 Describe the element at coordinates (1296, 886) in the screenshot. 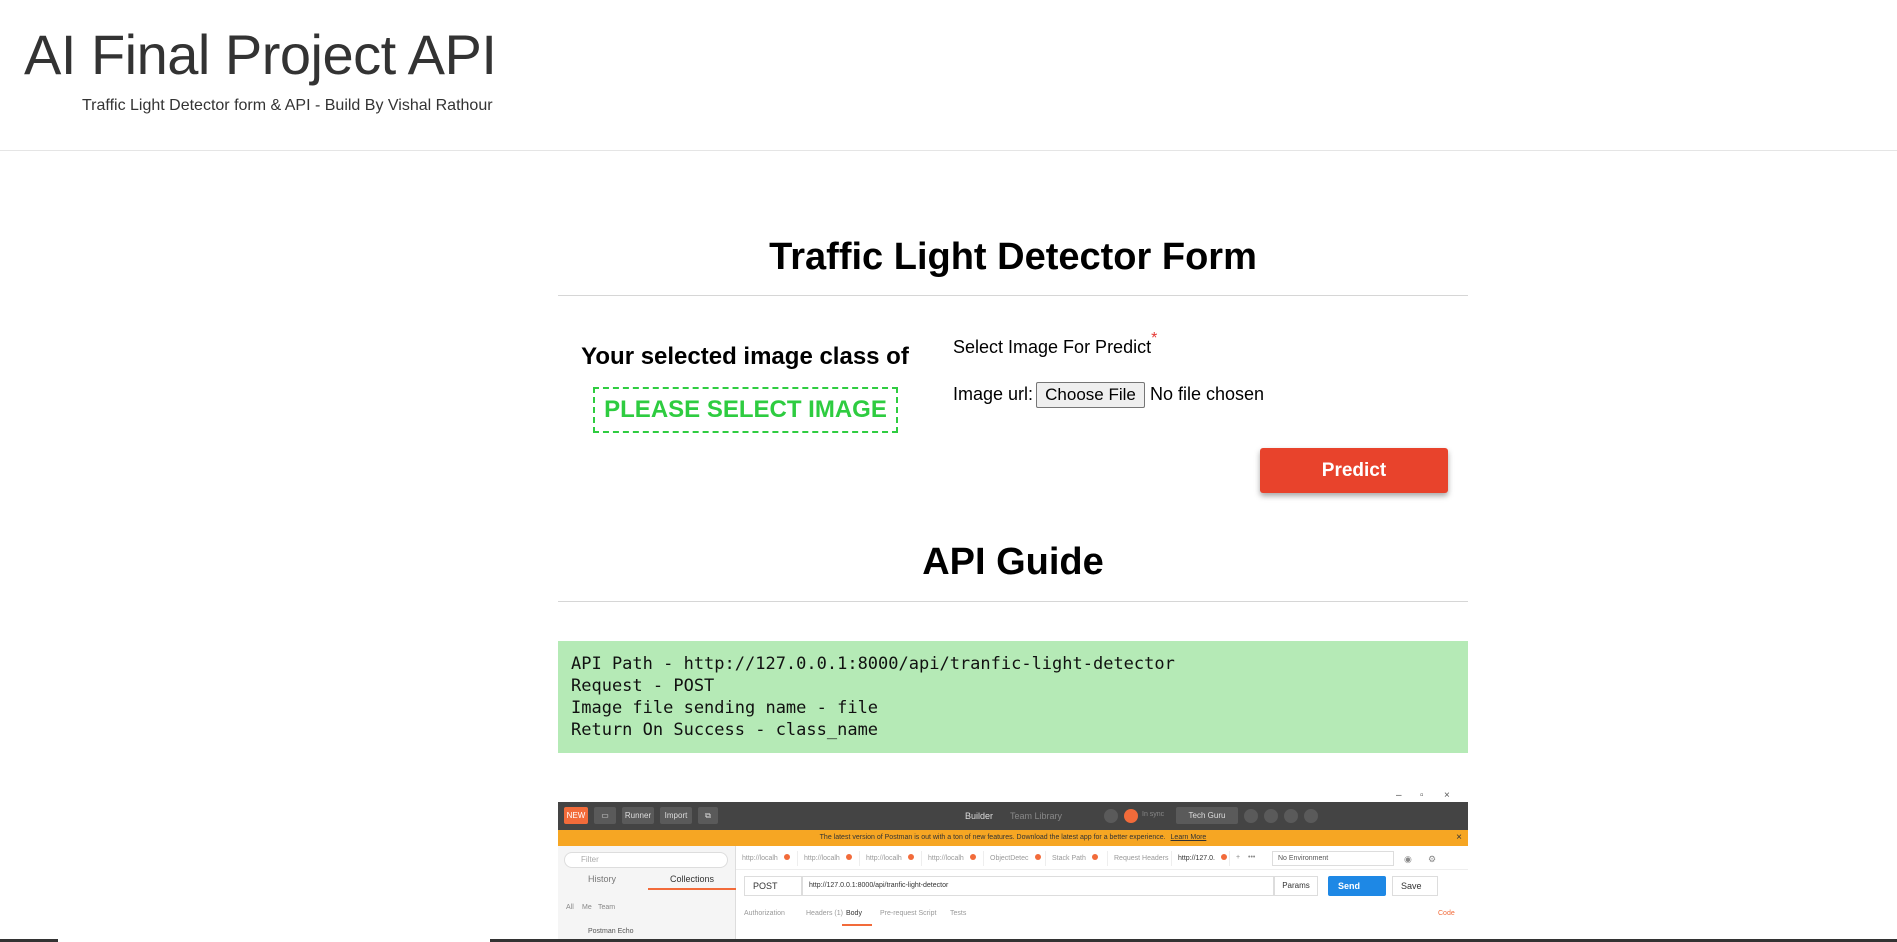

I see `params-button: Params` at that location.